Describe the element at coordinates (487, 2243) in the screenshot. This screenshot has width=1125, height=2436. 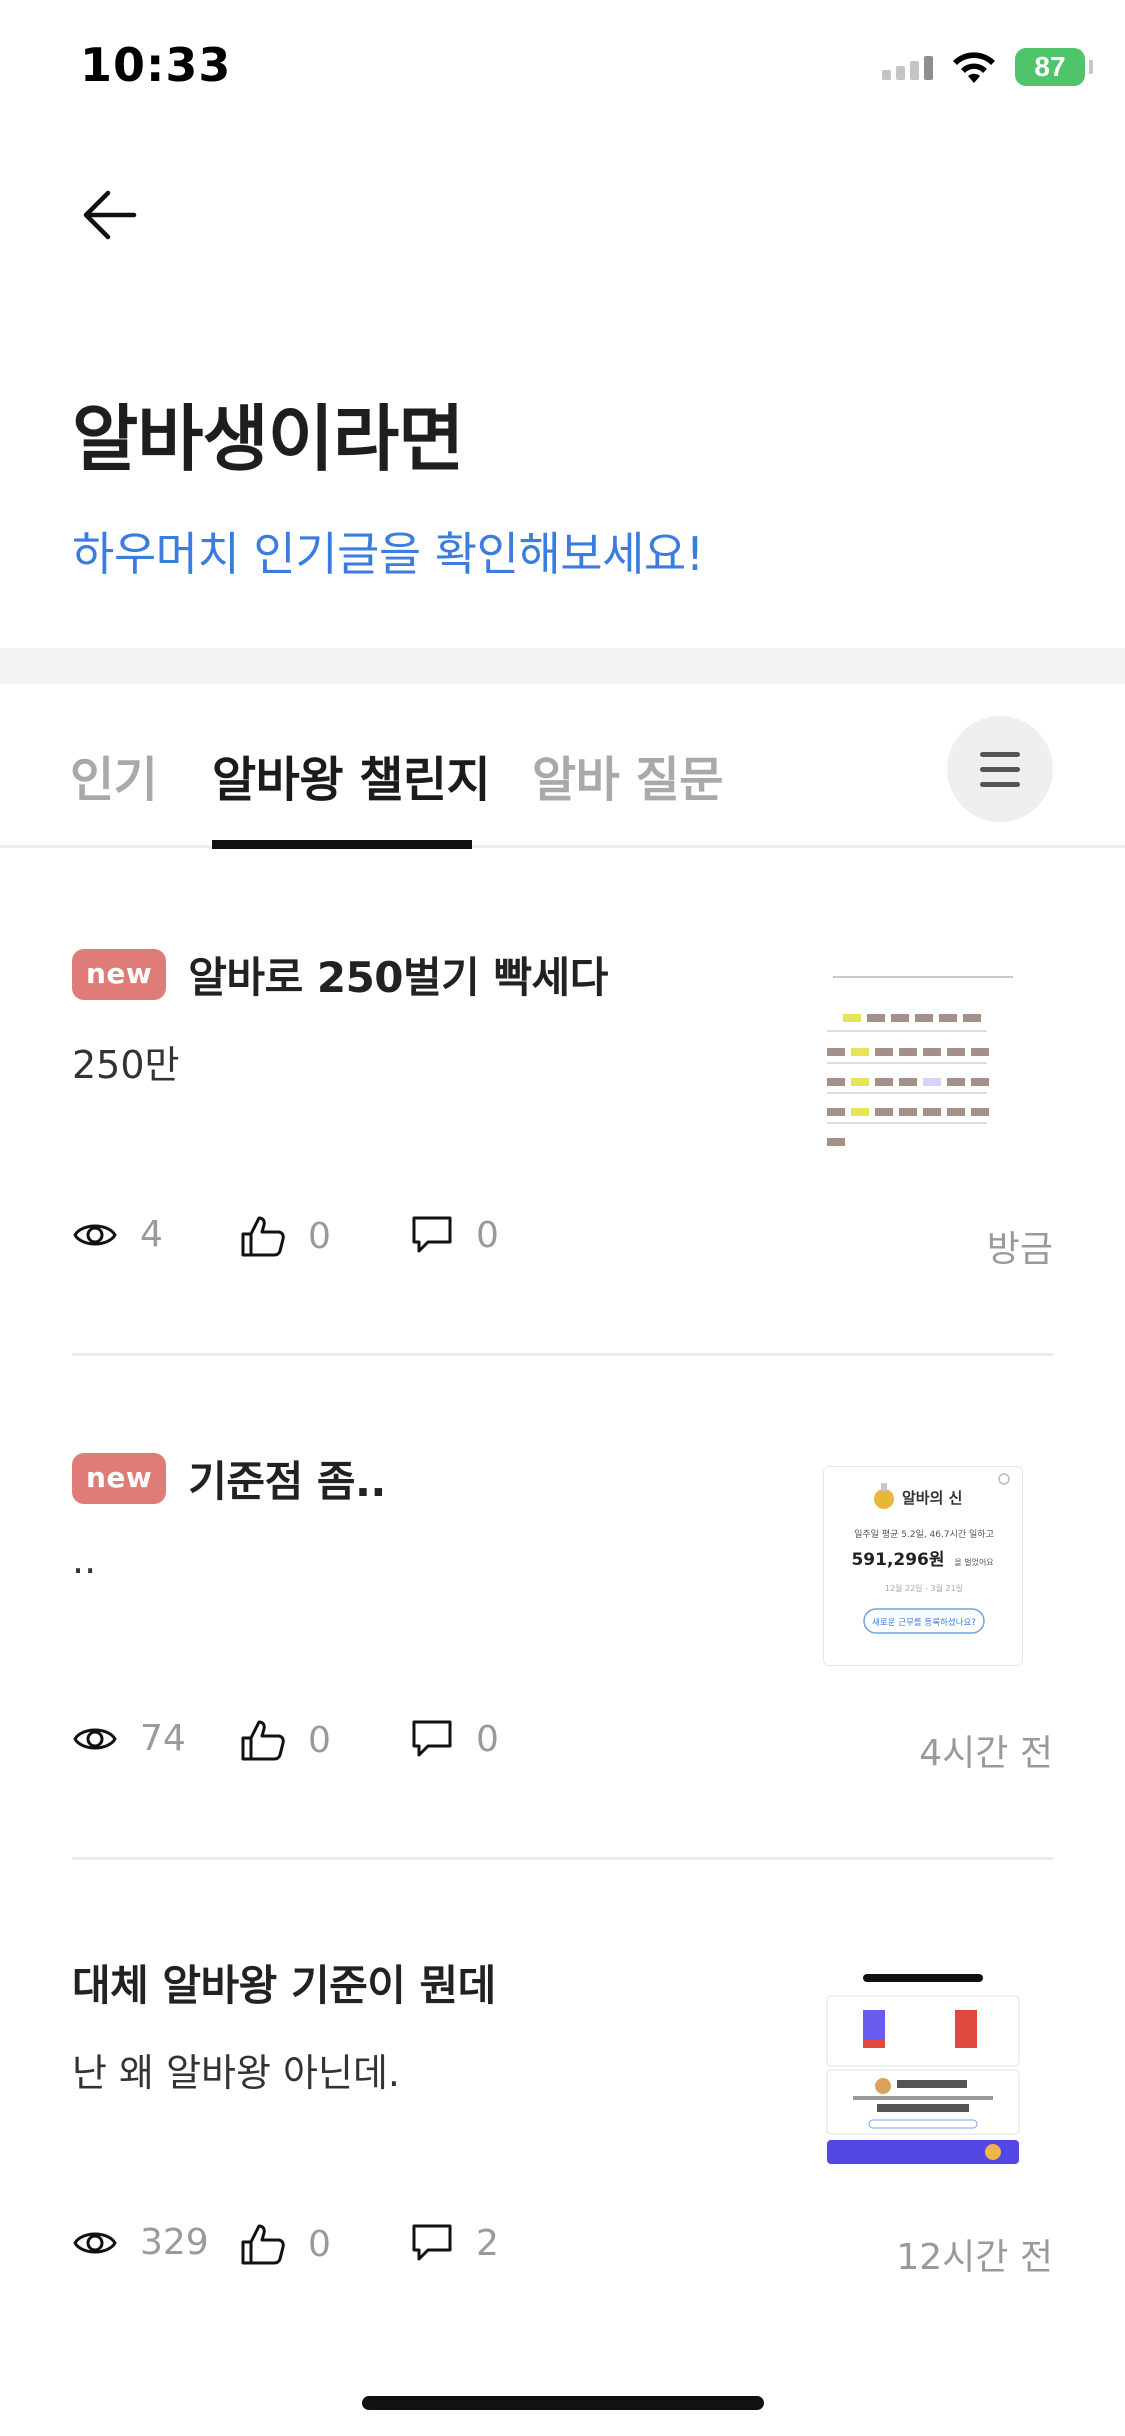
I see `comments-count: 2` at that location.